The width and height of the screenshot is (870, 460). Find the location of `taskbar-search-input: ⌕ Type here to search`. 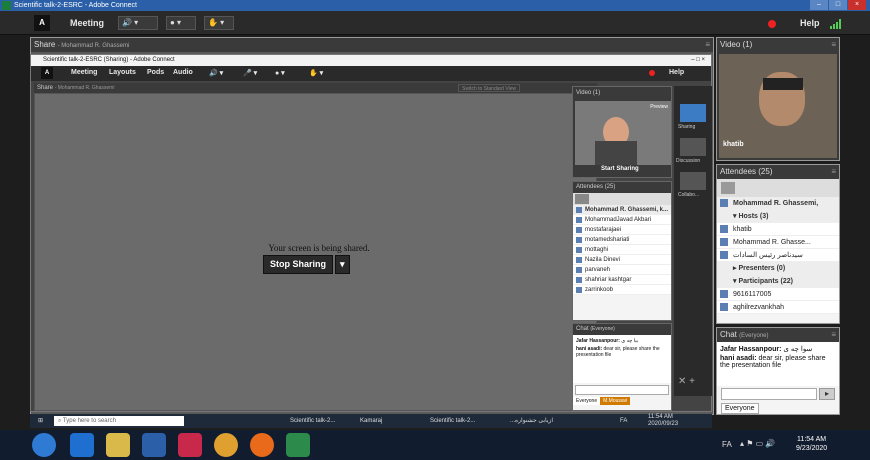

taskbar-search-input: ⌕ Type here to search is located at coordinates (119, 421).